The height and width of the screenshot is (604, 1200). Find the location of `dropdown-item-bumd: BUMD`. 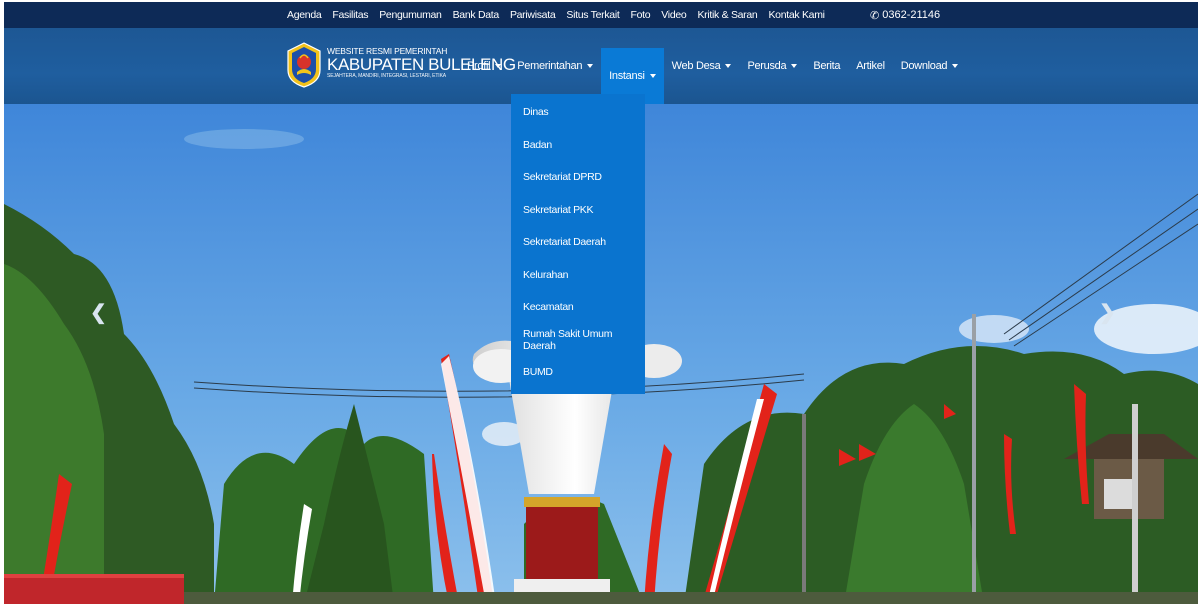

dropdown-item-bumd: BUMD is located at coordinates (578, 372).